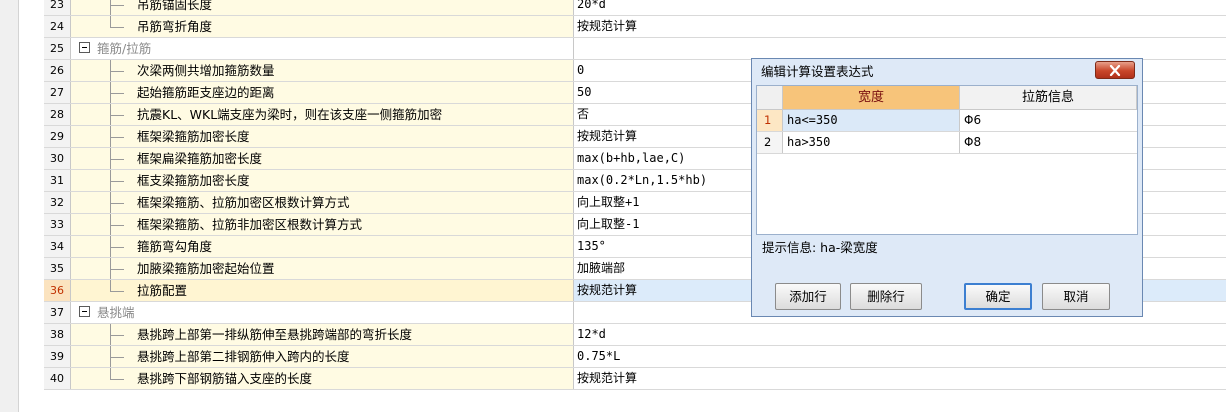 This screenshot has width=1226, height=412. What do you see at coordinates (322, 7) in the screenshot?
I see `setting-name-cell: 吊筋锚固长度` at bounding box center [322, 7].